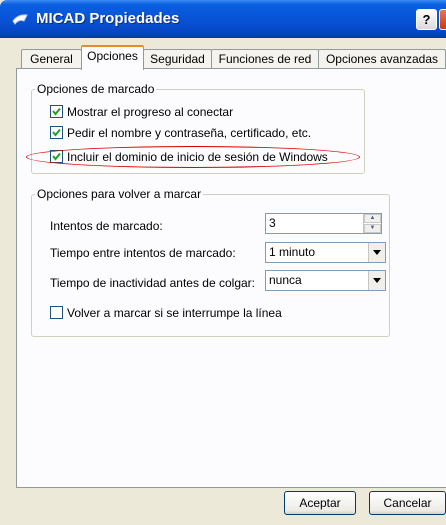  I want to click on show-progress-label: Mostrar el progreso al conectar, so click(150, 112).